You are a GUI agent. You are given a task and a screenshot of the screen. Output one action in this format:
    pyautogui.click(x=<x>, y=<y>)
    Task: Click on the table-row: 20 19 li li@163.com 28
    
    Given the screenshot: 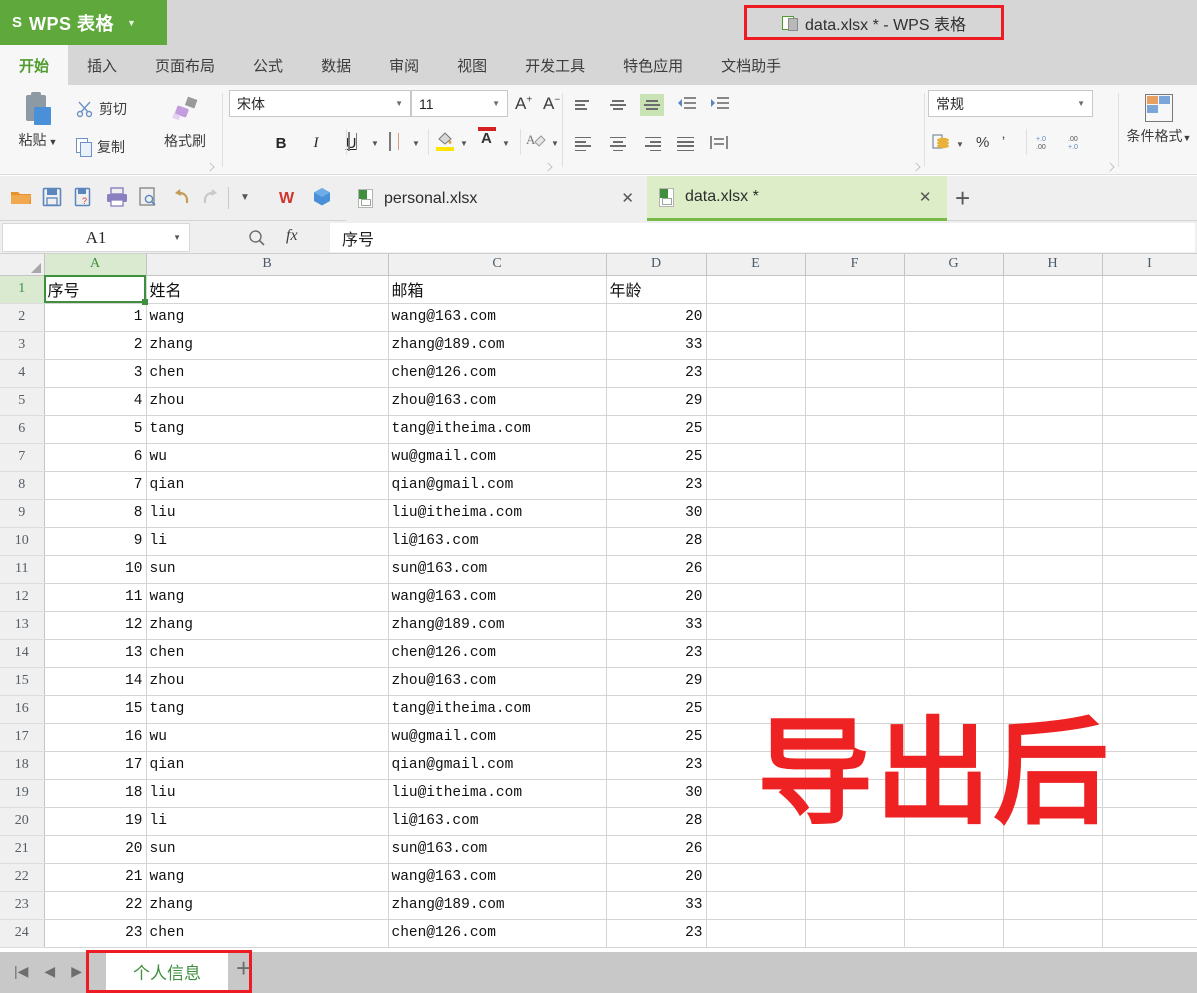 What is the action you would take?
    pyautogui.click(x=598, y=821)
    